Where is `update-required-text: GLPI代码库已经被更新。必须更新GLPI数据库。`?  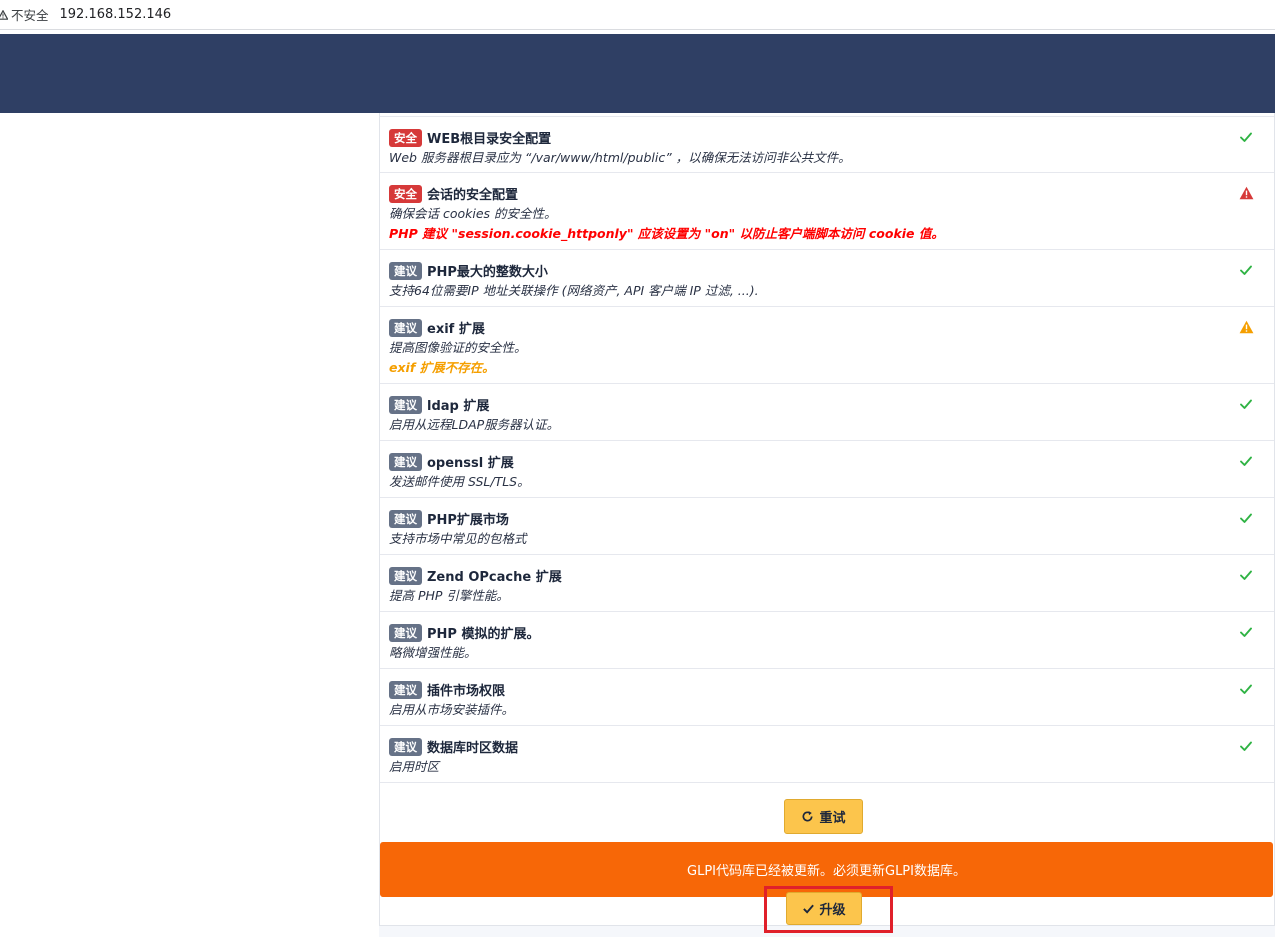 update-required-text: GLPI代码库已经被更新。必须更新GLPI数据库。 is located at coordinates (826, 871).